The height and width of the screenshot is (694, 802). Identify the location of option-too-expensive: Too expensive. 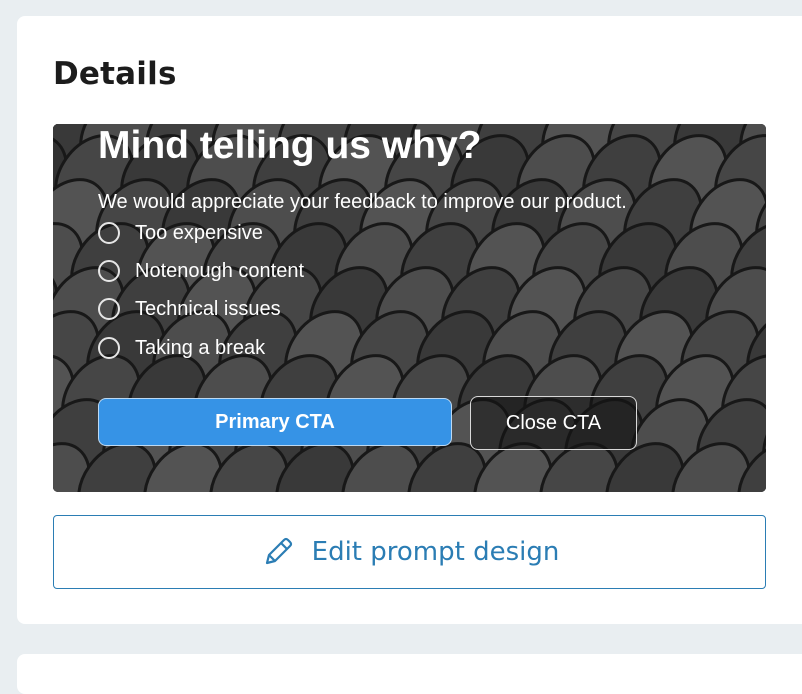
(180, 233).